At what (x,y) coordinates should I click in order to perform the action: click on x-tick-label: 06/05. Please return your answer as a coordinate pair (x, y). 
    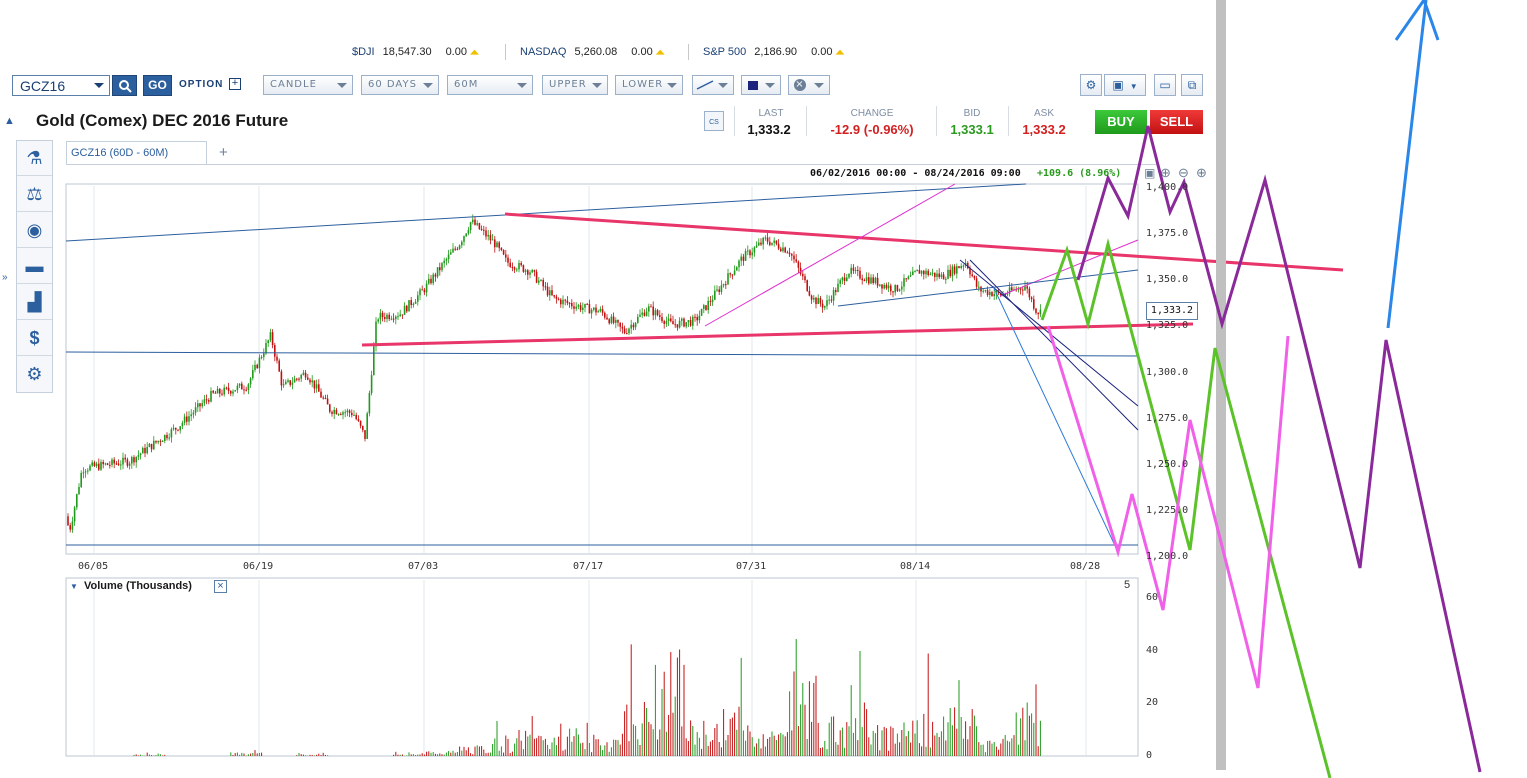
    Looking at the image, I should click on (93, 566).